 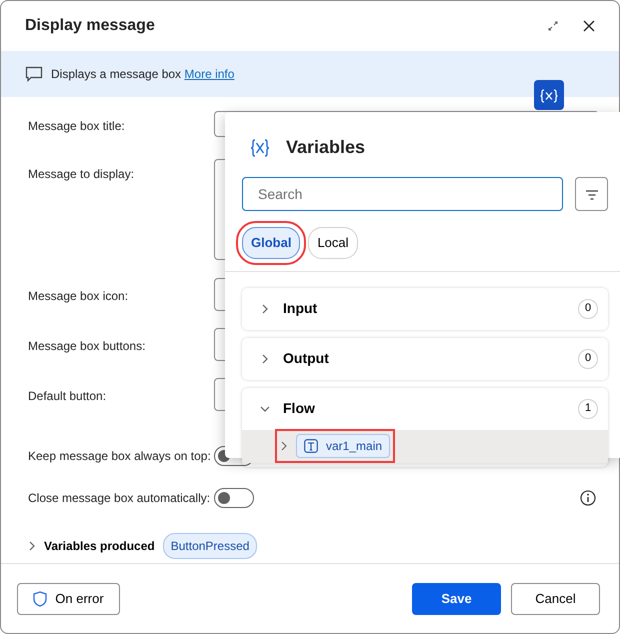 I want to click on variables-button, so click(x=549, y=95).